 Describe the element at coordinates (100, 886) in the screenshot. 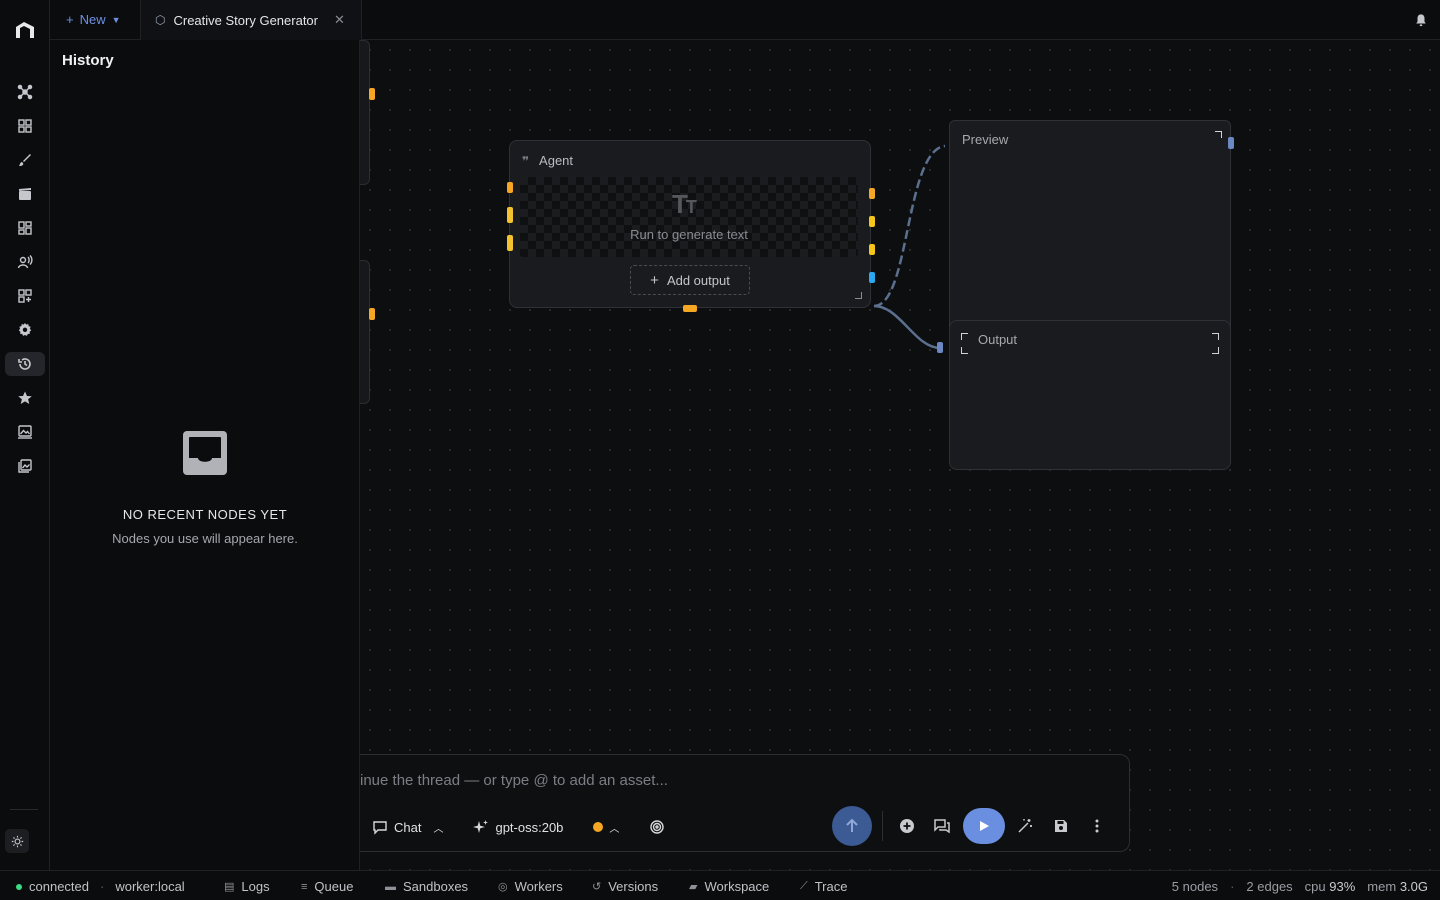

I see `connection-status: connected · worker:local` at that location.